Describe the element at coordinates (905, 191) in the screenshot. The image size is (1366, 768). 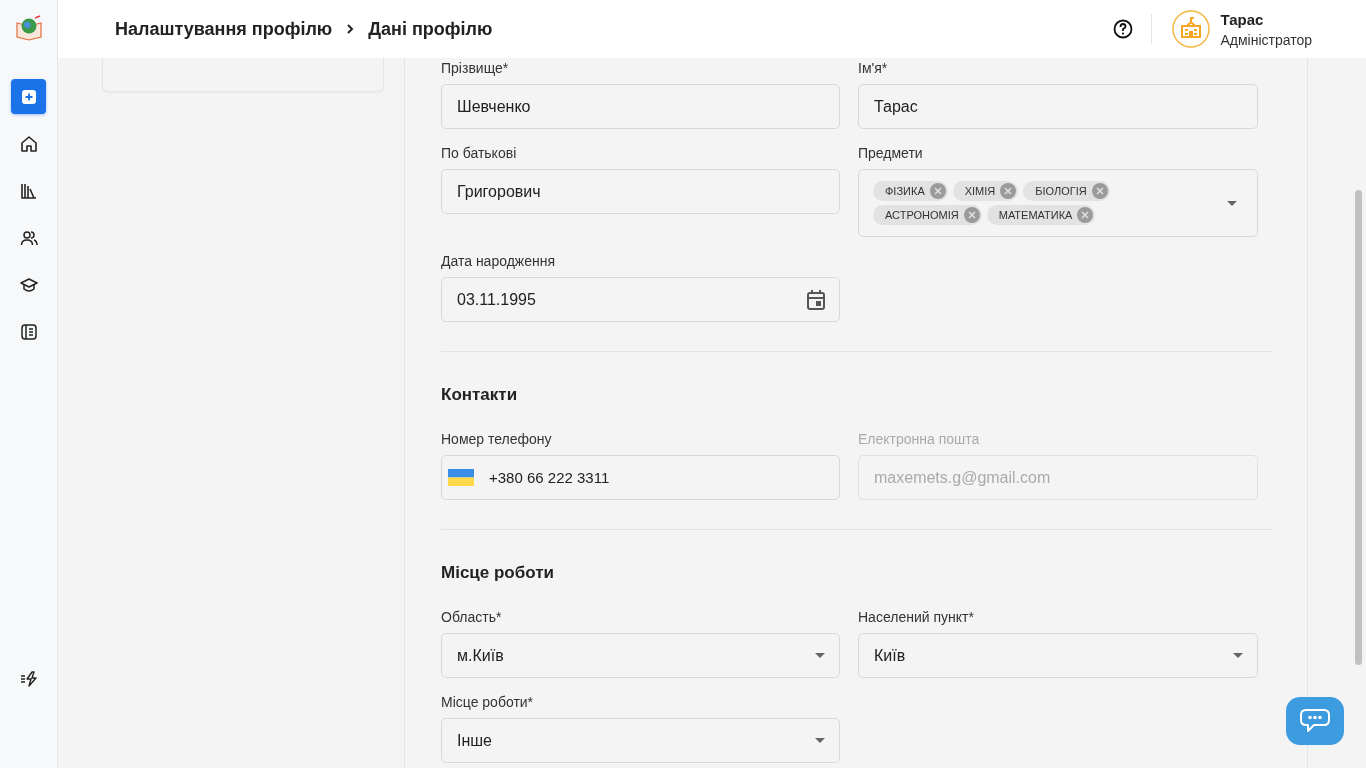
I see `chip-label: ФІЗИКА` at that location.